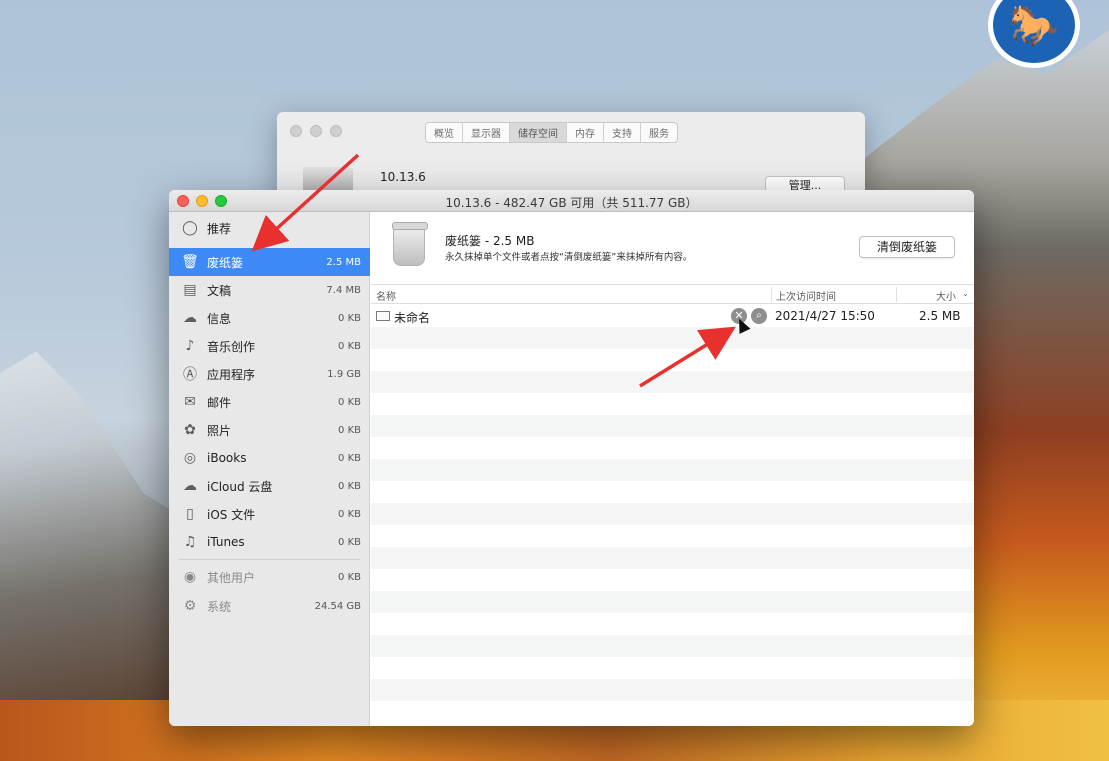 The height and width of the screenshot is (761, 1109). Describe the element at coordinates (190, 430) in the screenshot. I see `photos-icon: ✿` at that location.